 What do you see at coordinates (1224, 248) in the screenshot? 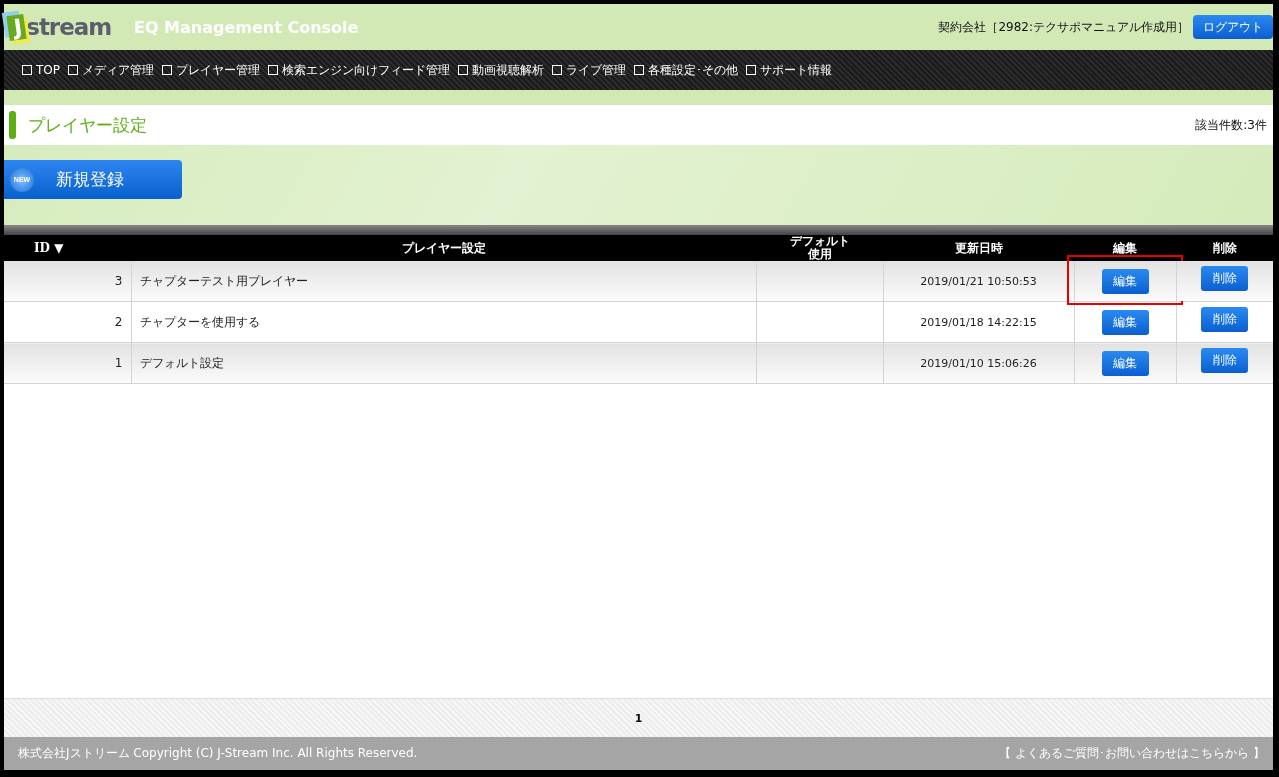
I see `column-header: 削除` at bounding box center [1224, 248].